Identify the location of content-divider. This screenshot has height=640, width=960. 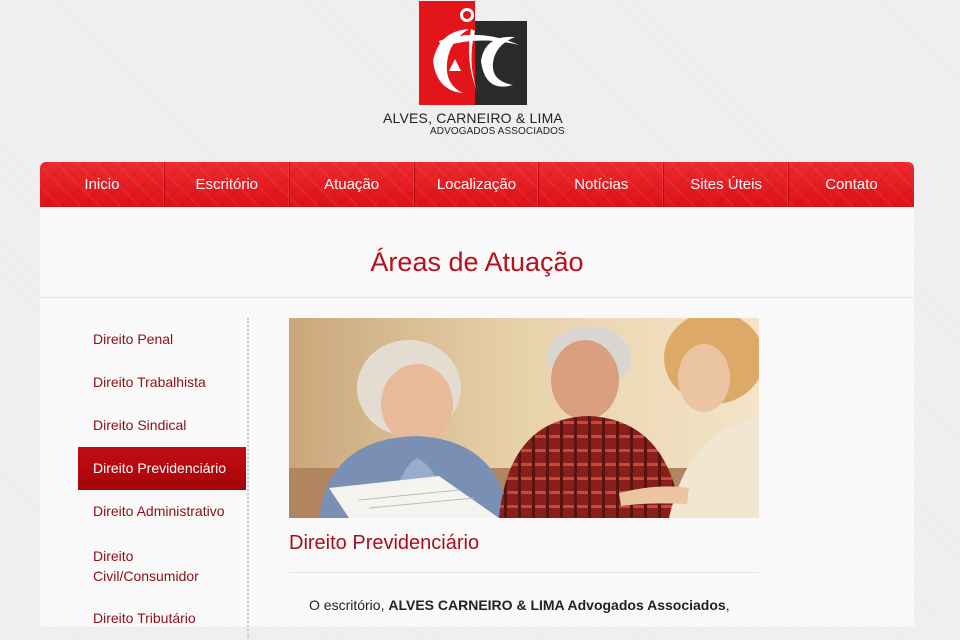
(524, 572).